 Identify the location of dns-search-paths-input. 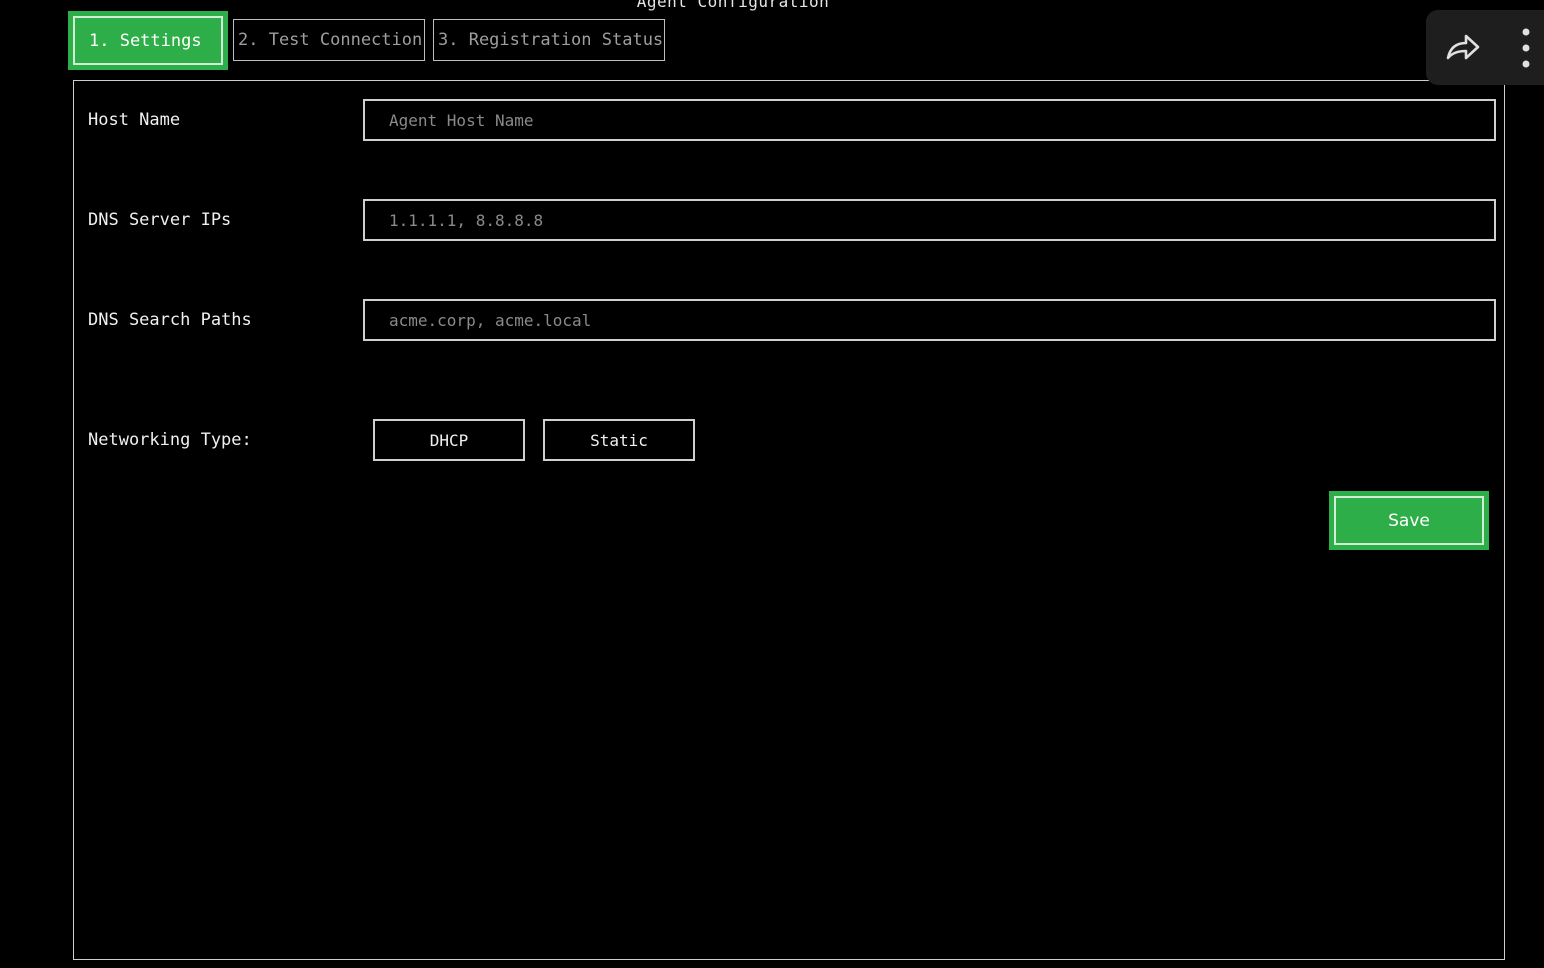
(929, 320).